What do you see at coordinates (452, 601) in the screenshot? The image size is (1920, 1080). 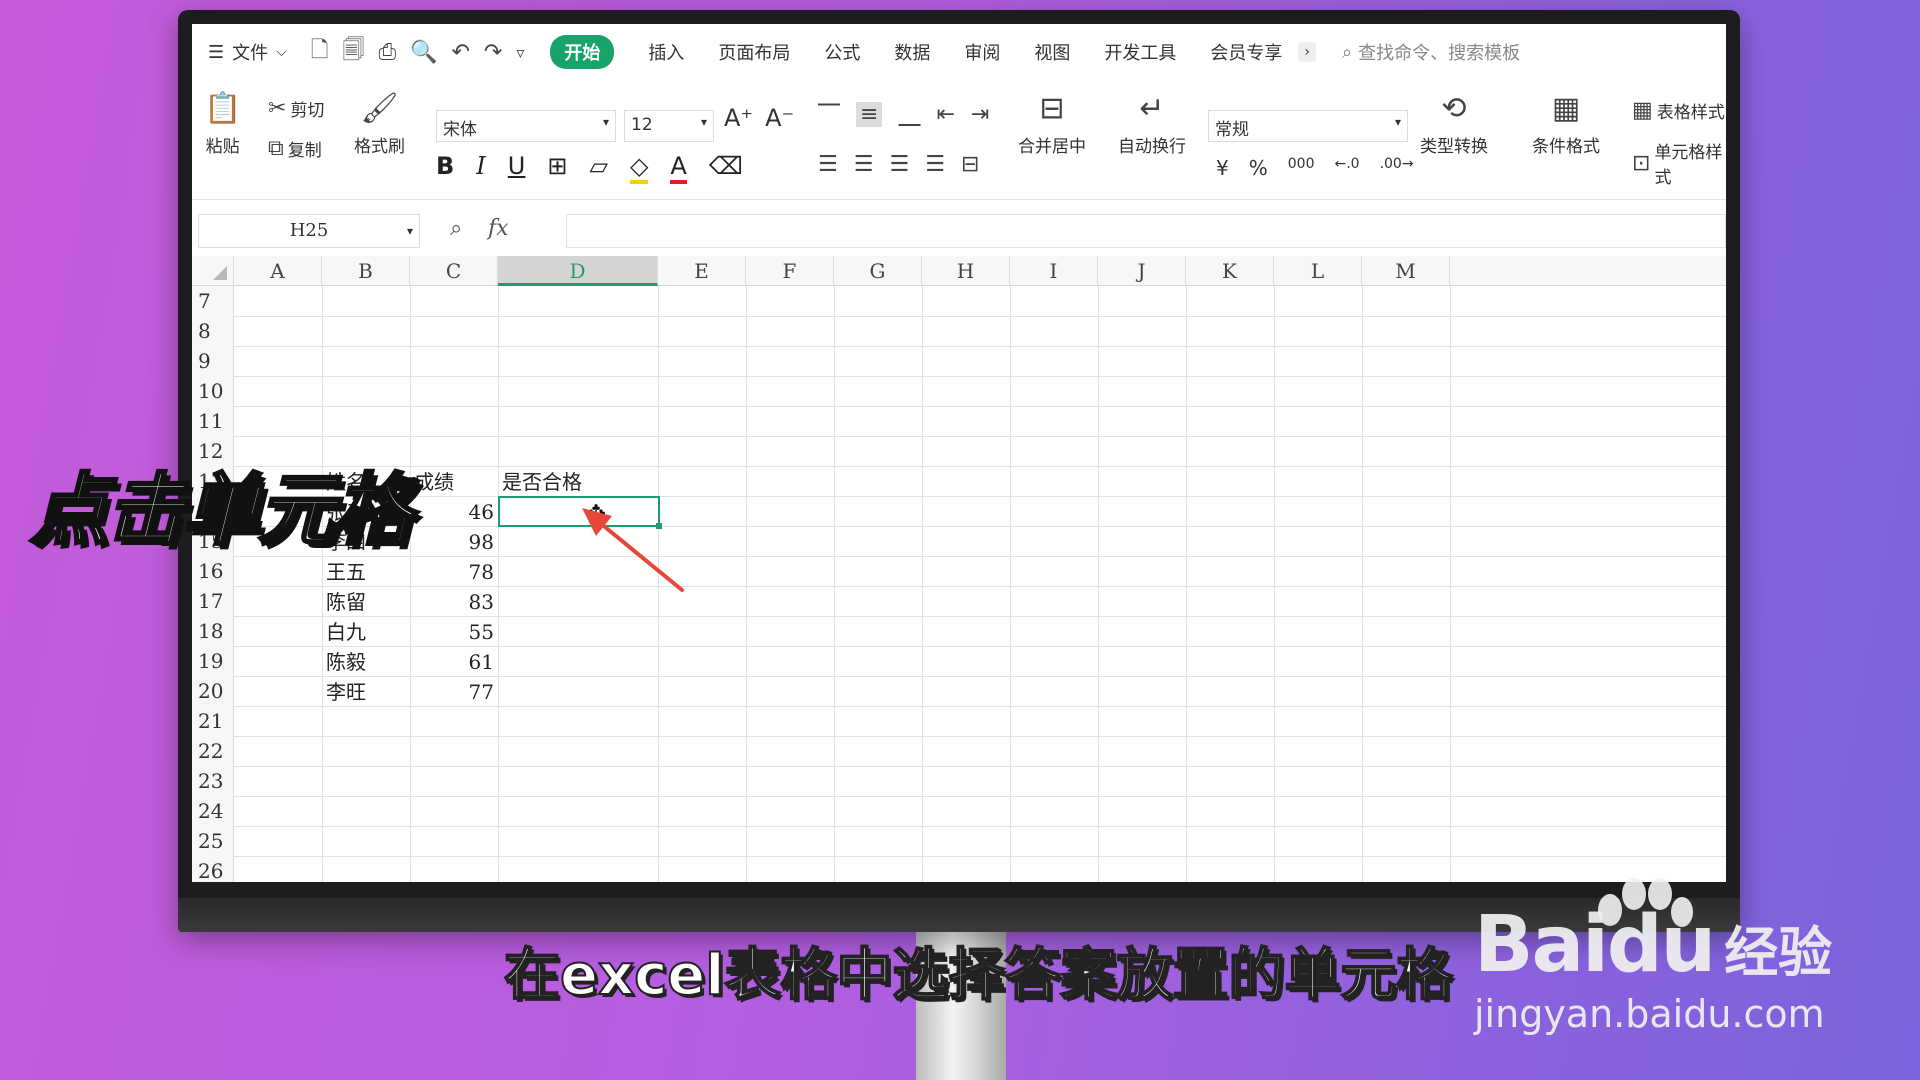 I see `cell-score: 83` at bounding box center [452, 601].